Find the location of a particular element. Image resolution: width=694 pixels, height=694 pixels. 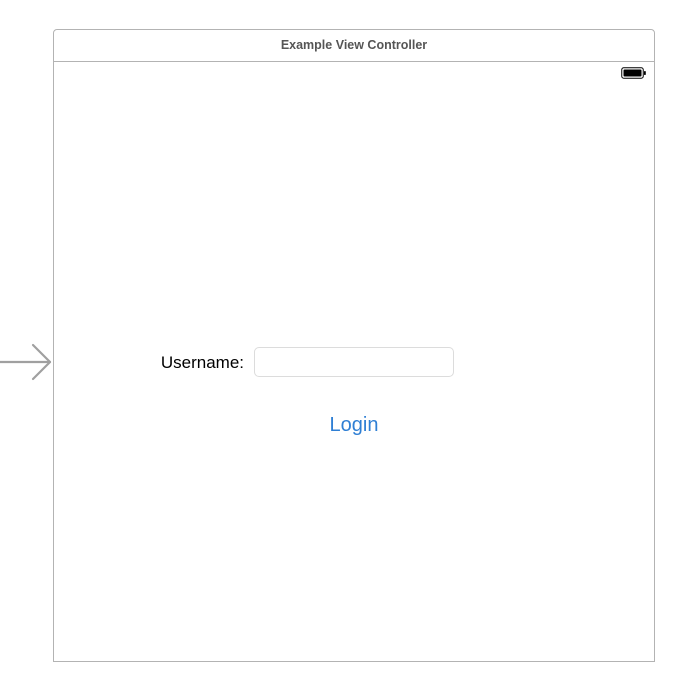

scene-title: Example View Controller is located at coordinates (354, 45).